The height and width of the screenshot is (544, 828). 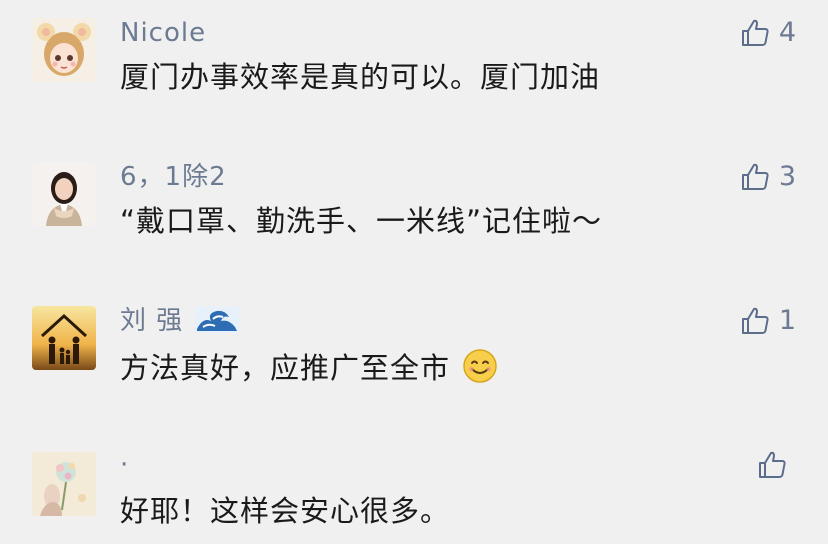 I want to click on comment-text: 方法真好，应推广至全市, so click(x=309, y=366).